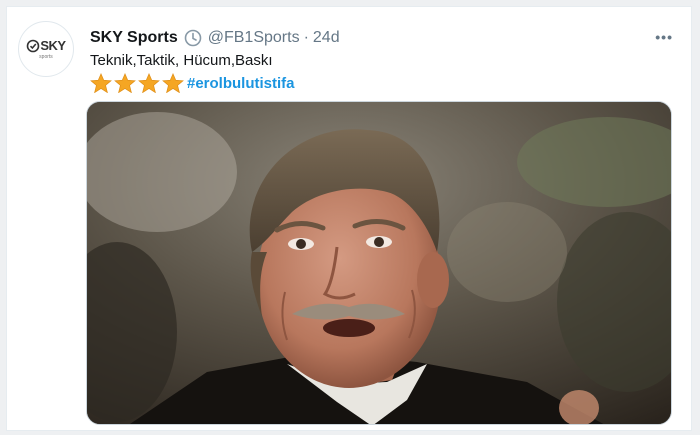 The width and height of the screenshot is (700, 435). What do you see at coordinates (254, 38) in the screenshot?
I see `handle: @FB1Sports` at bounding box center [254, 38].